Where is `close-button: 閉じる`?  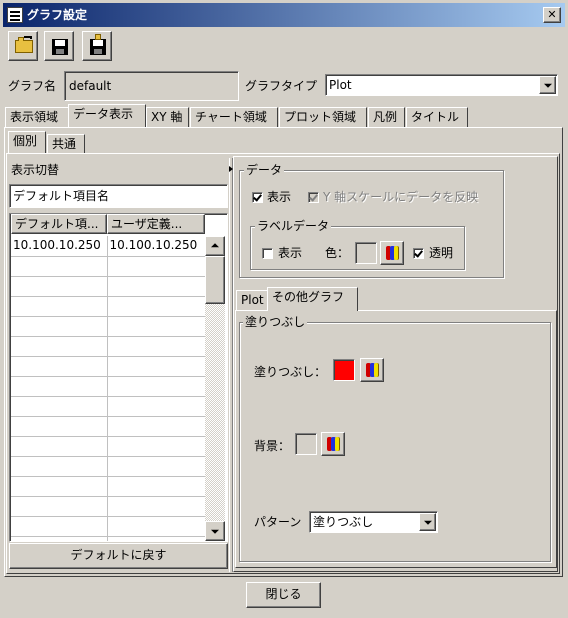
close-button: 閉じる is located at coordinates (283, 595).